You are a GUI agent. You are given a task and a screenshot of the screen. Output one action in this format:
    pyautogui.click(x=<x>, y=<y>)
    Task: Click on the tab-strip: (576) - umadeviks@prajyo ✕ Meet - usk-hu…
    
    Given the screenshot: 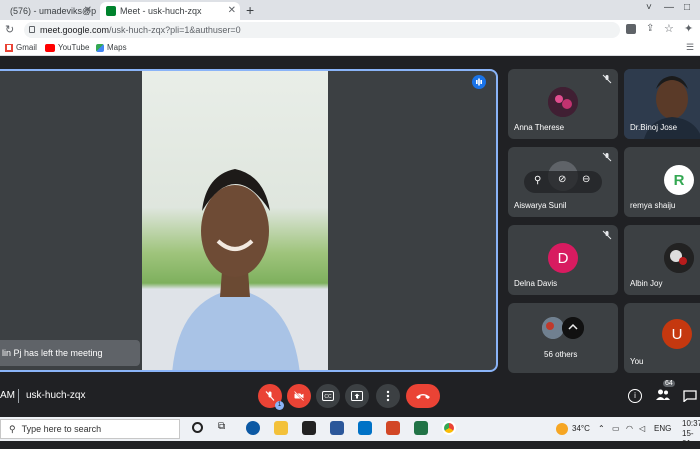 What is the action you would take?
    pyautogui.click(x=350, y=10)
    